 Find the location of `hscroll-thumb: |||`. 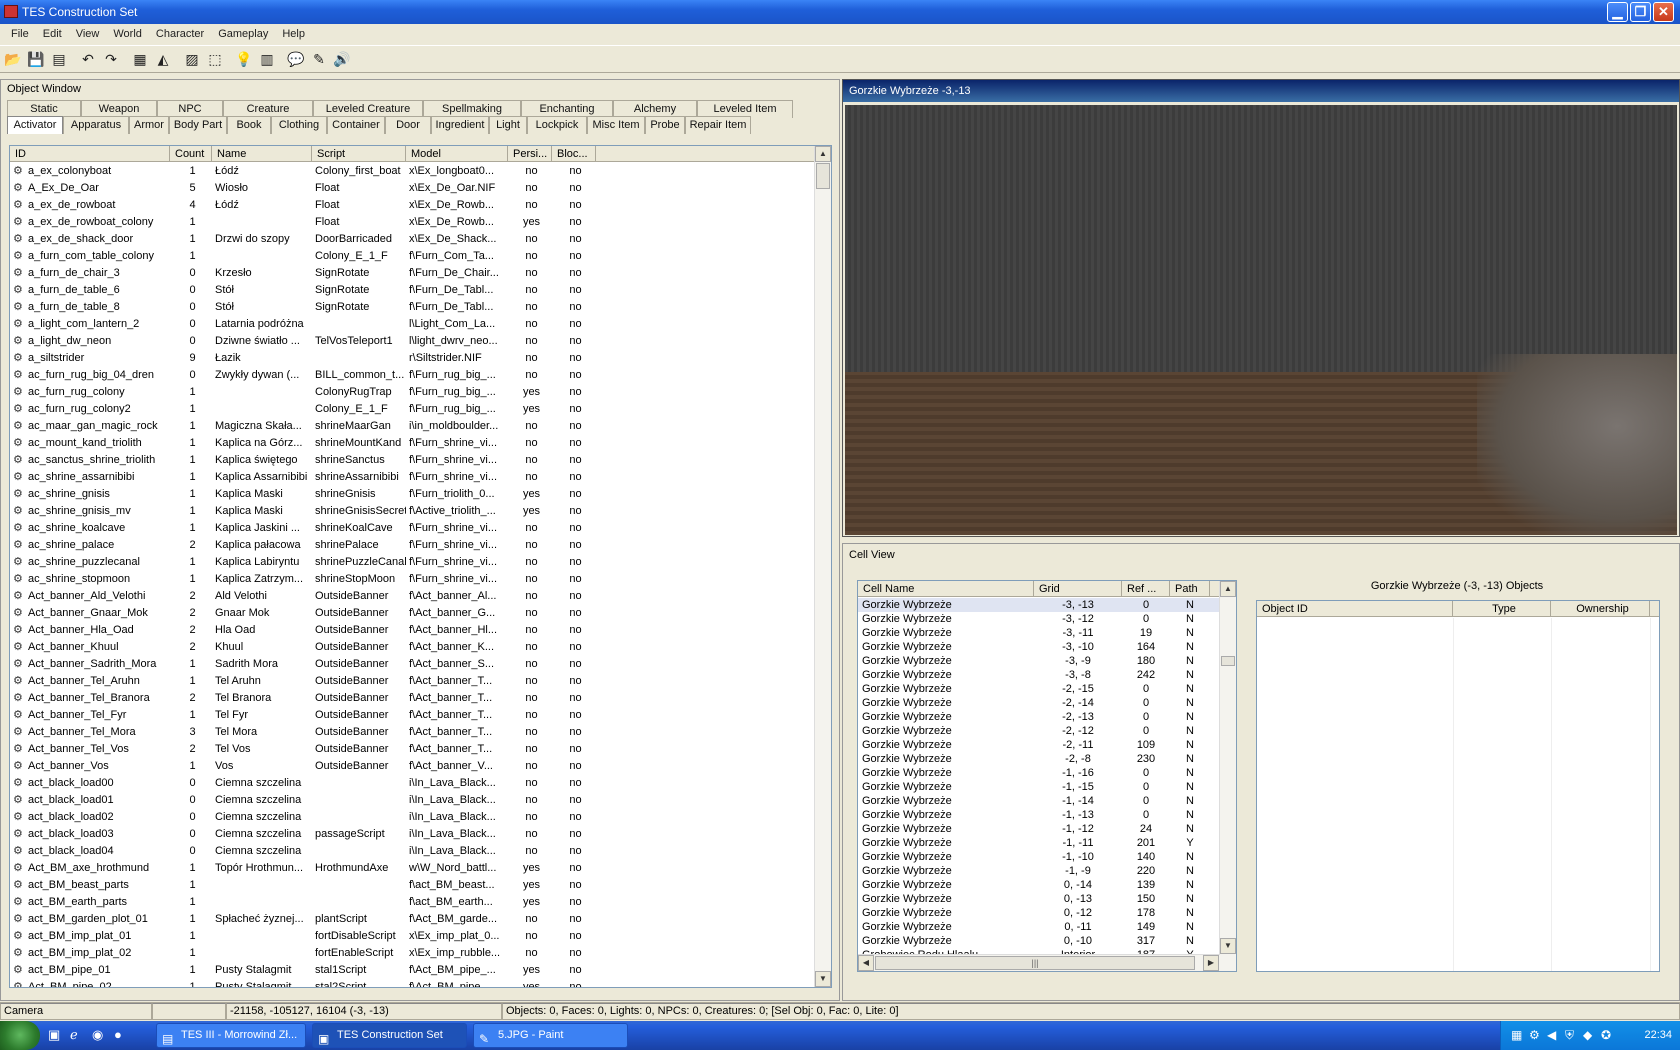

hscroll-thumb: ||| is located at coordinates (1035, 963).